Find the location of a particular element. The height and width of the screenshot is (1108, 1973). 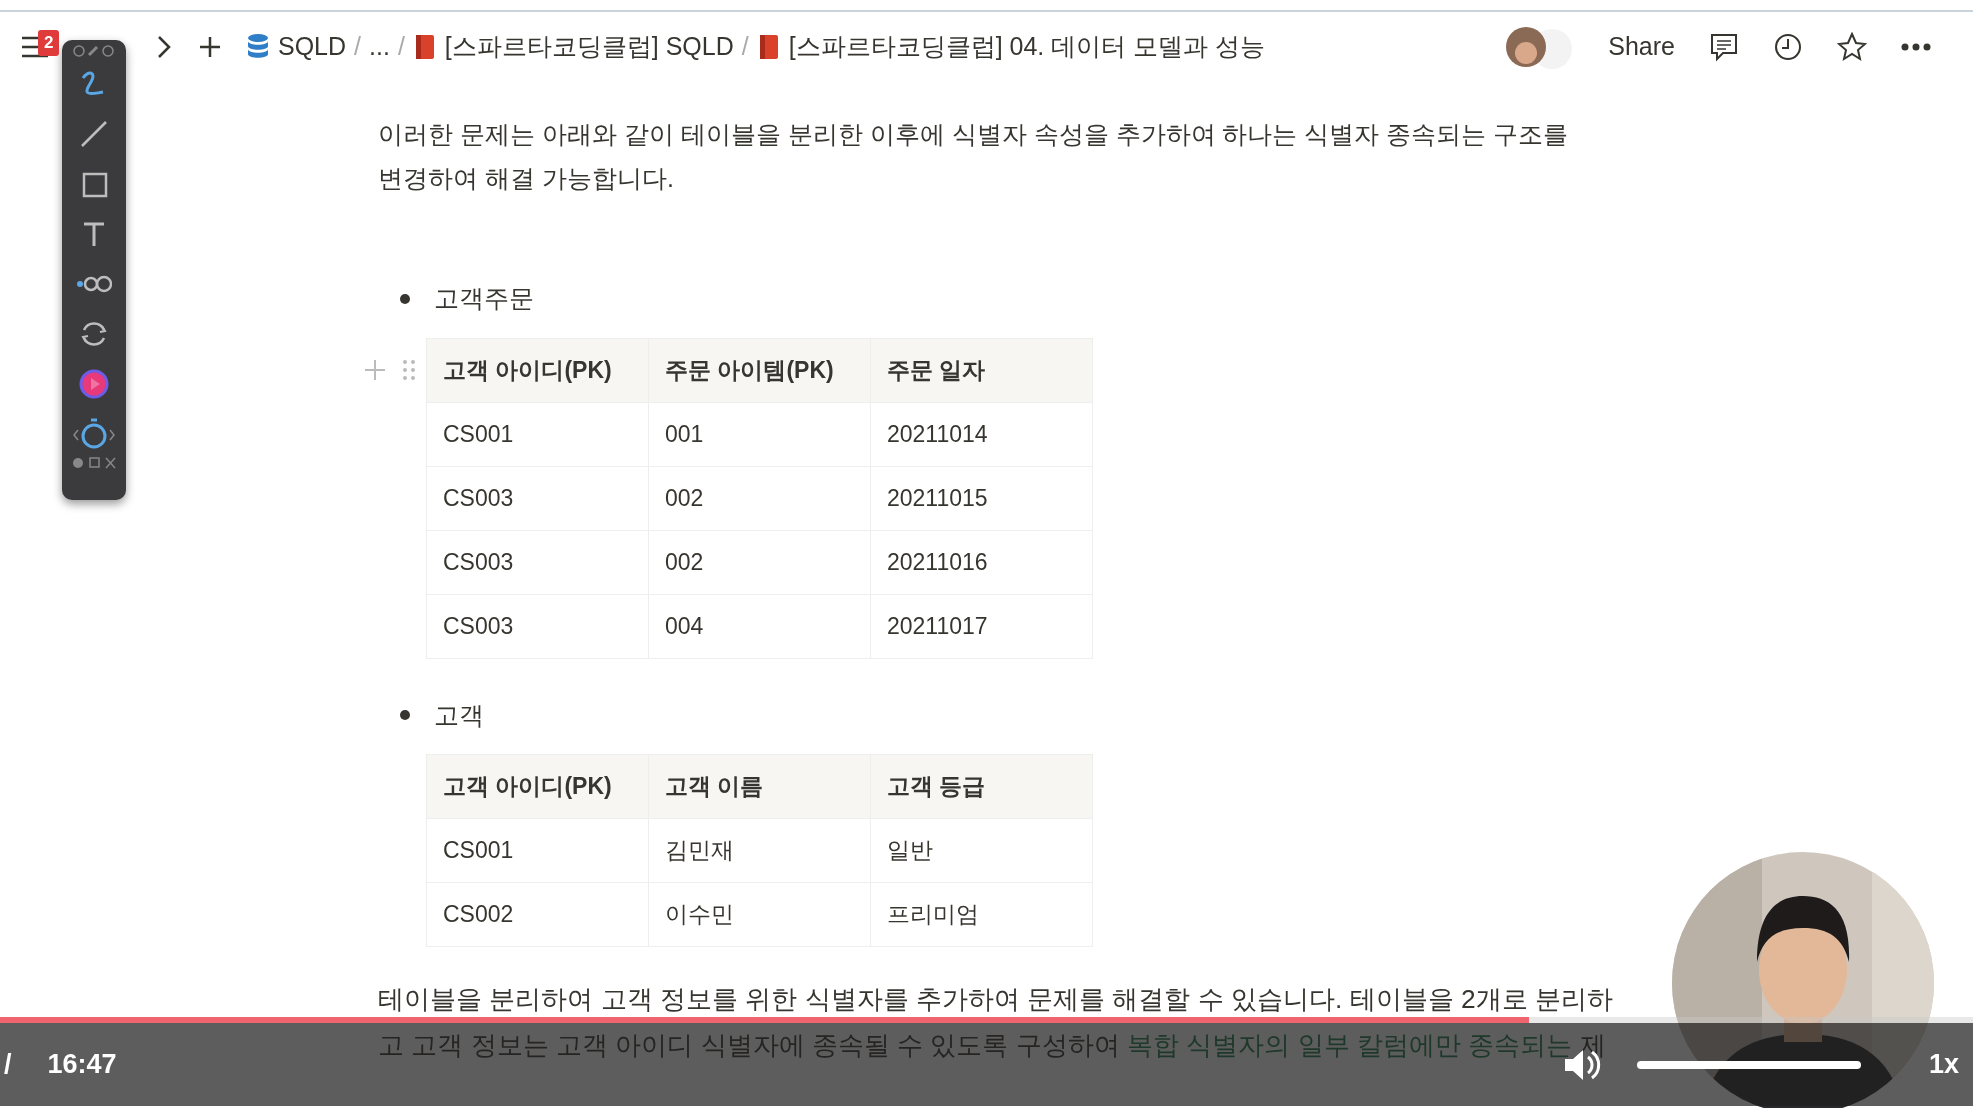

table-cell: 김민재 is located at coordinates (759, 850).